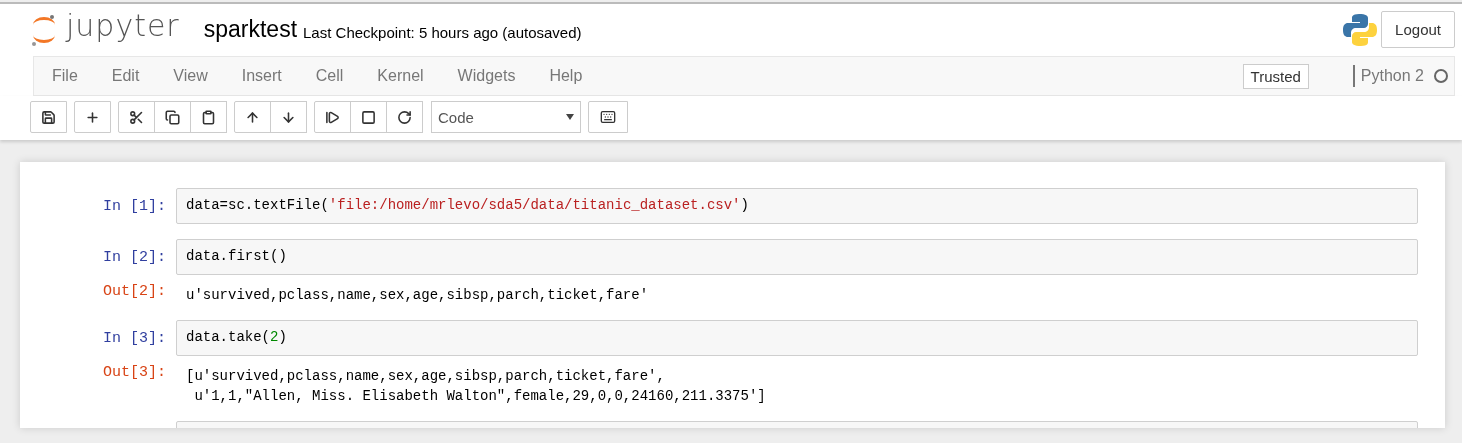 This screenshot has width=1462, height=443. Describe the element at coordinates (134, 338) in the screenshot. I see `input-prompt: In [3]:` at that location.